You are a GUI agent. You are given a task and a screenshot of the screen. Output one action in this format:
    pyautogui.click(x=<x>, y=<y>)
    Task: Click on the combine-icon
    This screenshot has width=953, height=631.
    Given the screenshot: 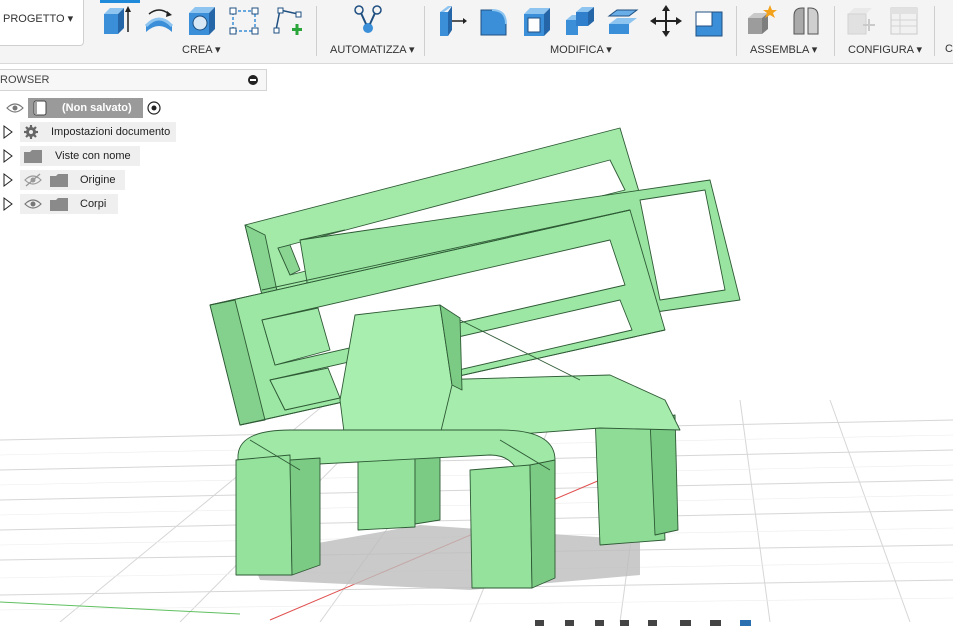 What is the action you would take?
    pyautogui.click(x=580, y=21)
    